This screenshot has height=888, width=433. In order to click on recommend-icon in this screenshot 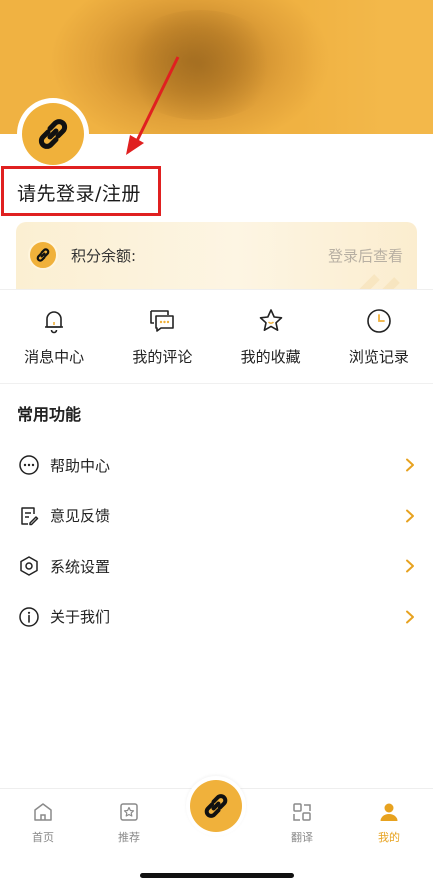, I will do `click(129, 812)`.